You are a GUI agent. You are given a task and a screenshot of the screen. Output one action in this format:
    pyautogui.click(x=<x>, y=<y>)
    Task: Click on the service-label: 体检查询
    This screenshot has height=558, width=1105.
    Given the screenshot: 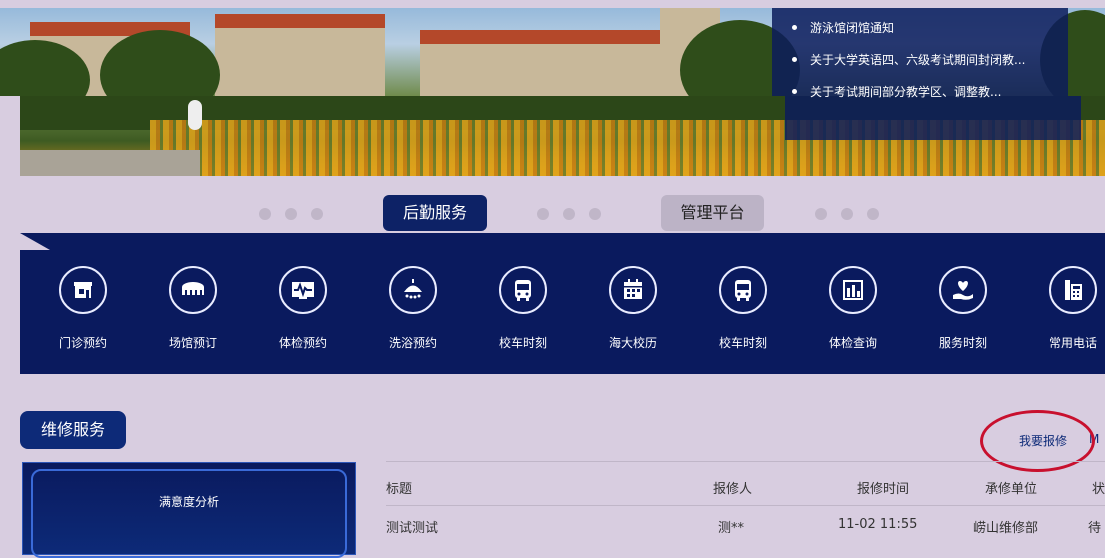 What is the action you would take?
    pyautogui.click(x=852, y=343)
    